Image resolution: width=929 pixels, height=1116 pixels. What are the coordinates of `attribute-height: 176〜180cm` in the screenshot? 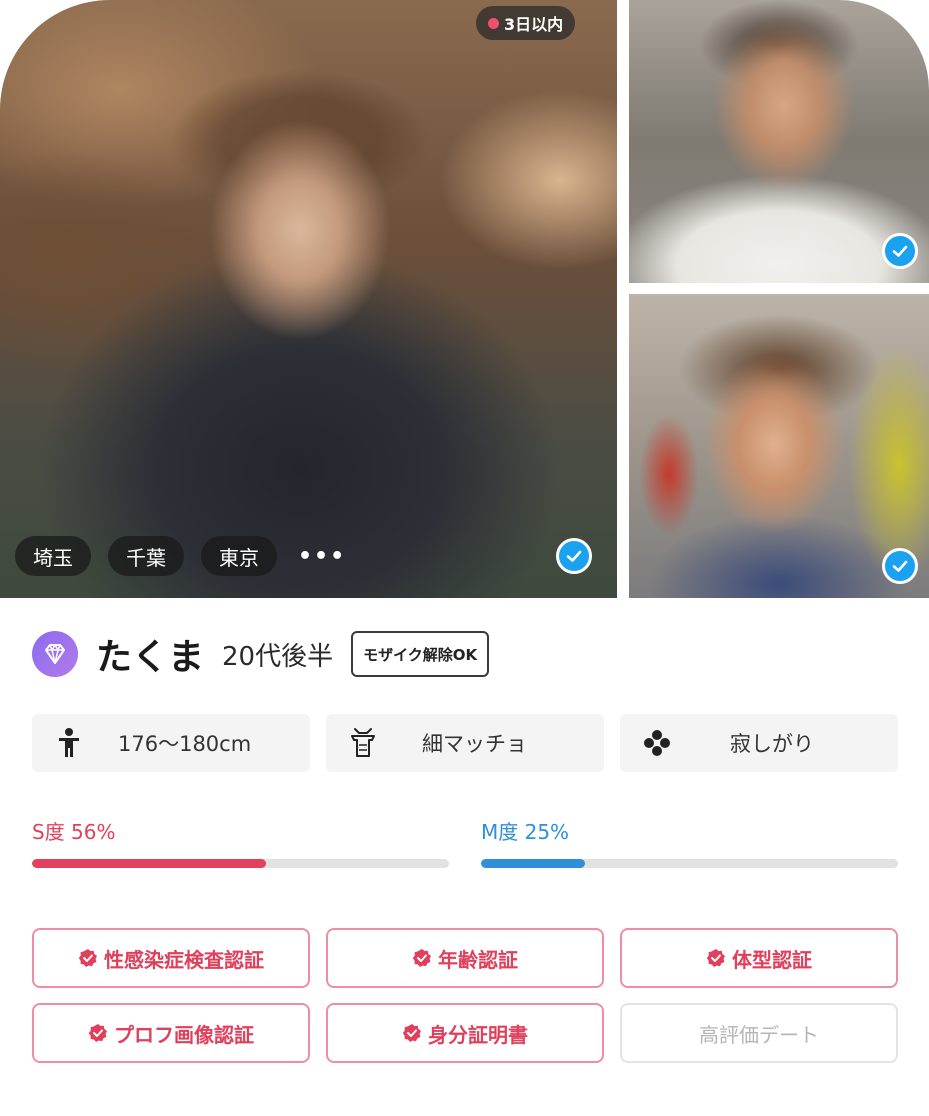 It's located at (171, 743).